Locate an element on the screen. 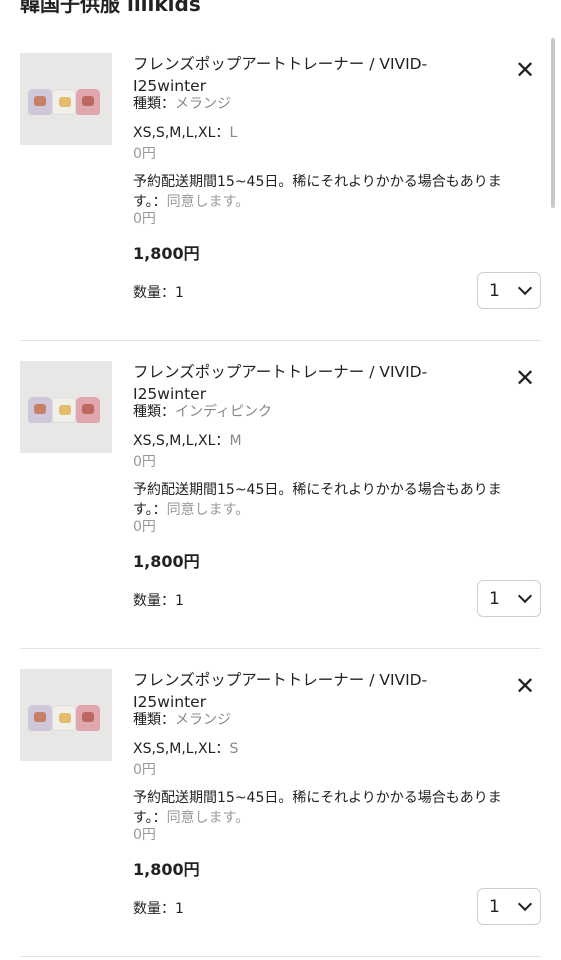 The height and width of the screenshot is (960, 561). option-size: XS,S,M,L,XL：S is located at coordinates (185, 749).